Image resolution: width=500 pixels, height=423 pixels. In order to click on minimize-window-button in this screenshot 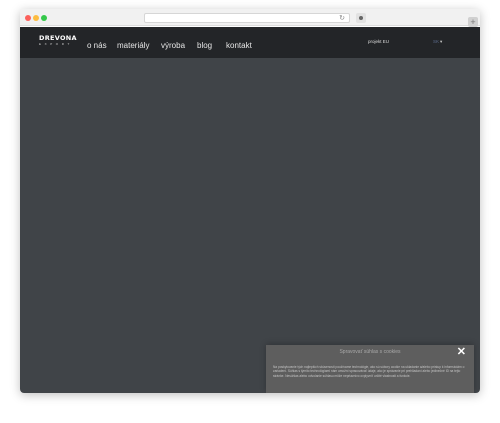, I will do `click(36, 18)`.